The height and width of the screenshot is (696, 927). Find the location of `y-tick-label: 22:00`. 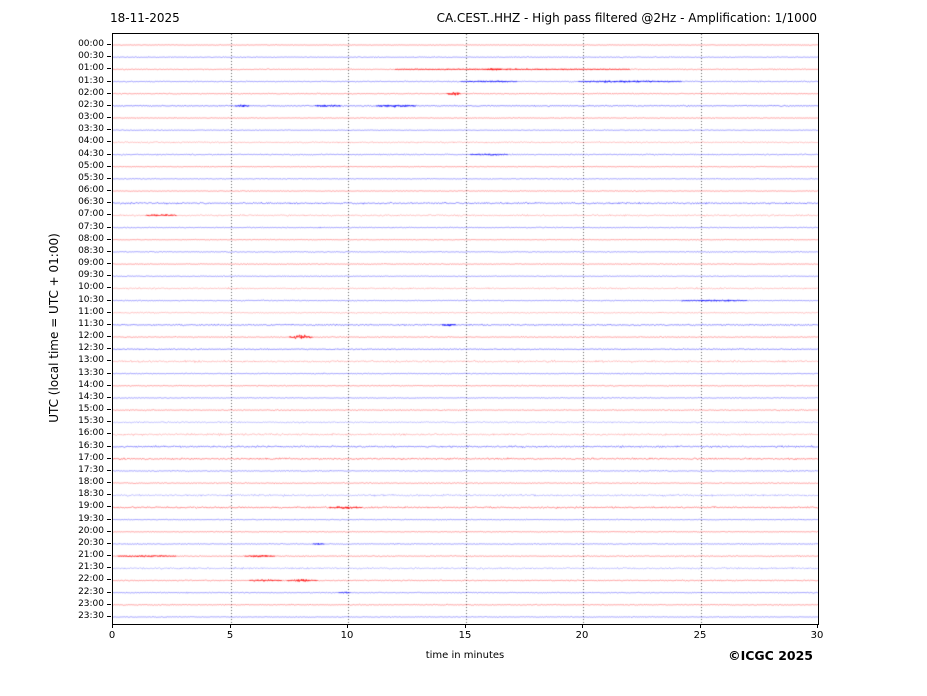

y-tick-label: 22:00 is located at coordinates (91, 579).